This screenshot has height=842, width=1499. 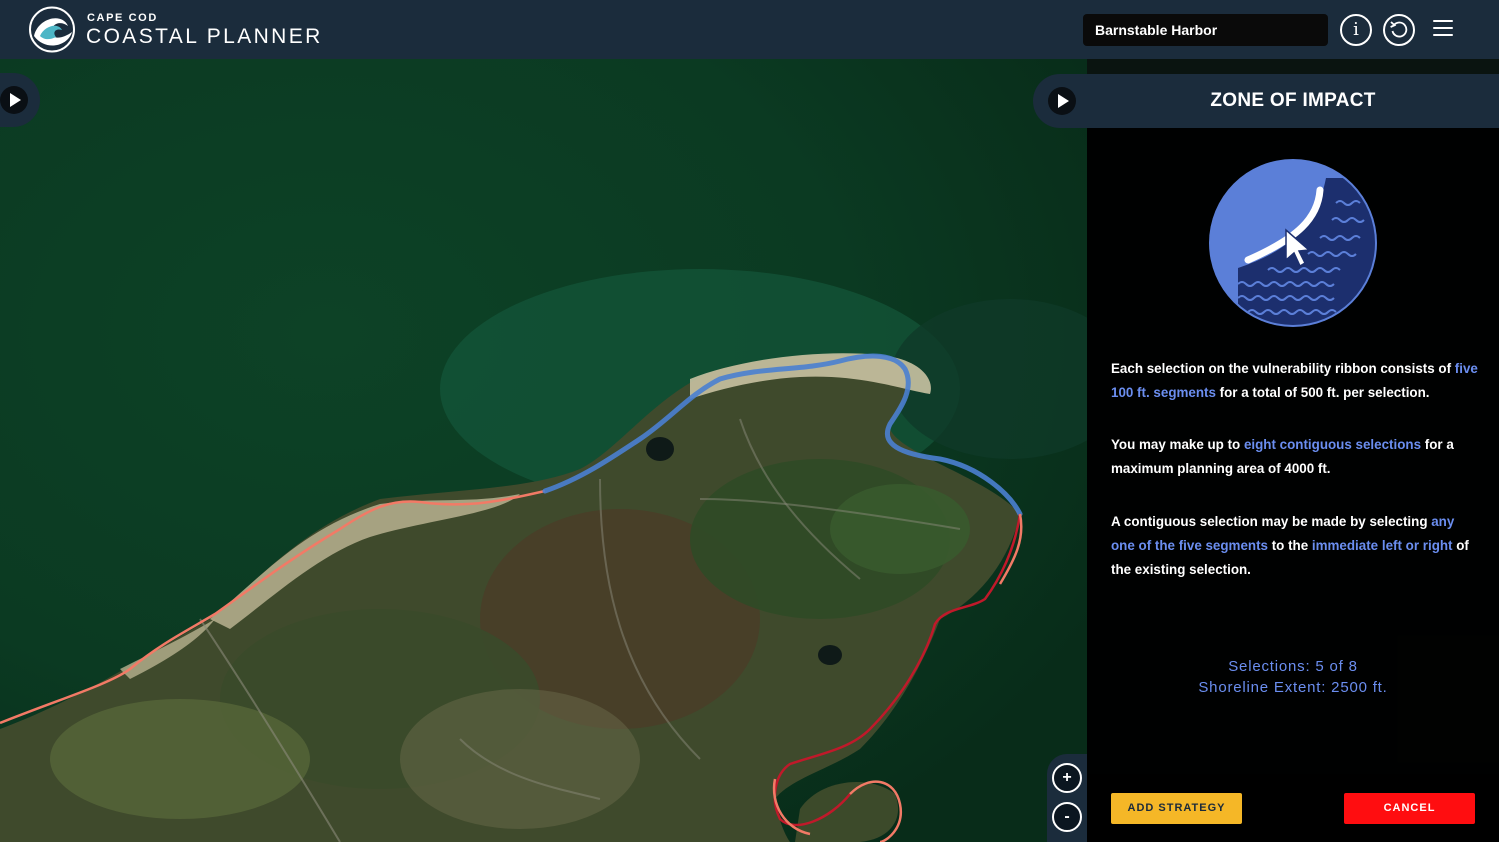 I want to click on panel-collapse-toggle, so click(x=1062, y=101).